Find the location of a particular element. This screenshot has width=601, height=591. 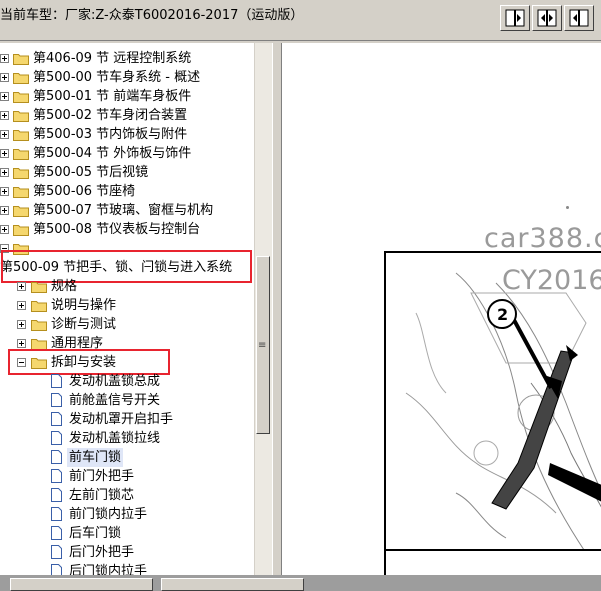

split-center-button is located at coordinates (547, 18).